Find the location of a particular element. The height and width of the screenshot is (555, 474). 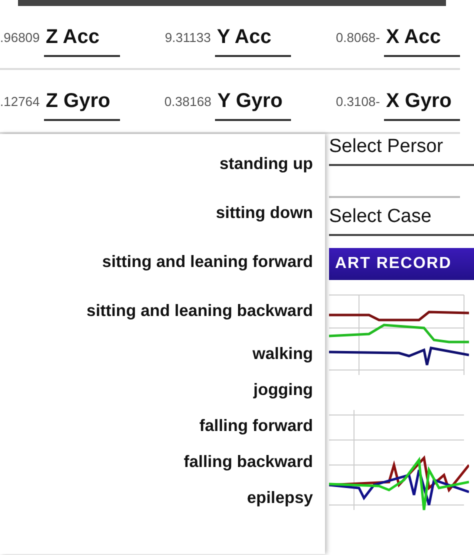

dropdown-item: falling backward is located at coordinates (254, 462).